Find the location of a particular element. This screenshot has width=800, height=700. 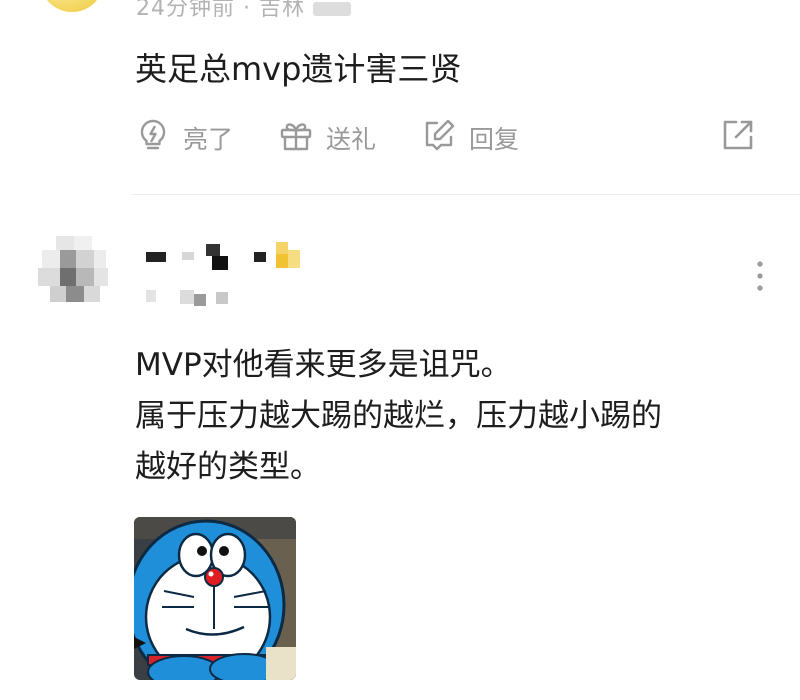

comment-line: 越好的类型。 is located at coordinates (228, 467).